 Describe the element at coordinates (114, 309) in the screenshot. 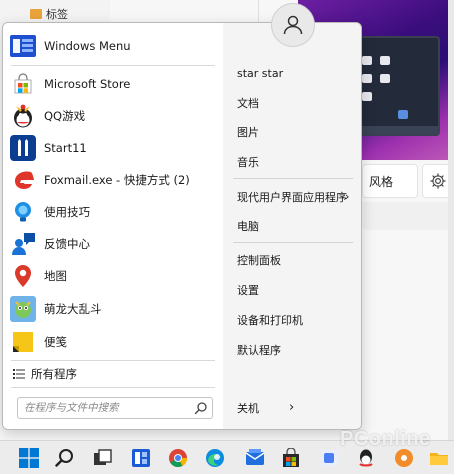

I see `app-item-dragon-game: 萌龙大乱斗` at that location.